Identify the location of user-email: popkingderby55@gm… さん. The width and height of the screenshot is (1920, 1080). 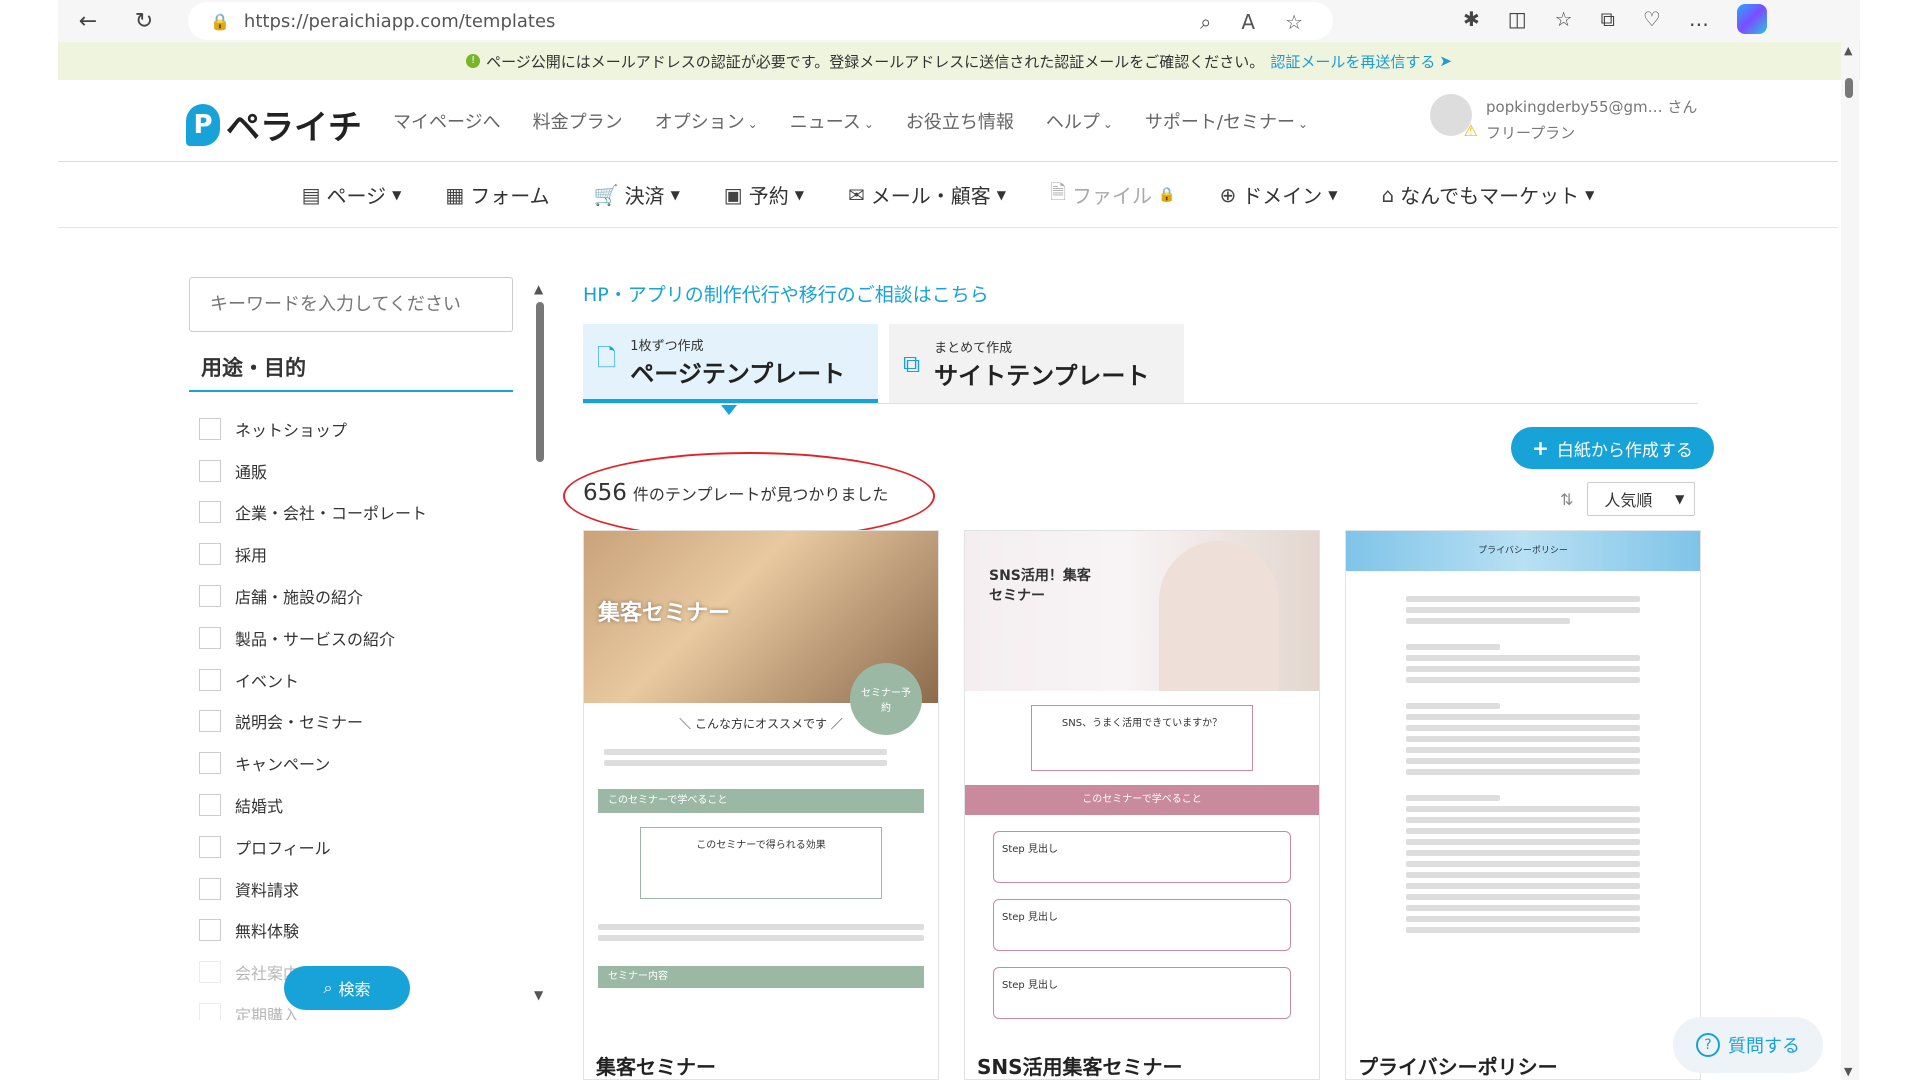
(1592, 107).